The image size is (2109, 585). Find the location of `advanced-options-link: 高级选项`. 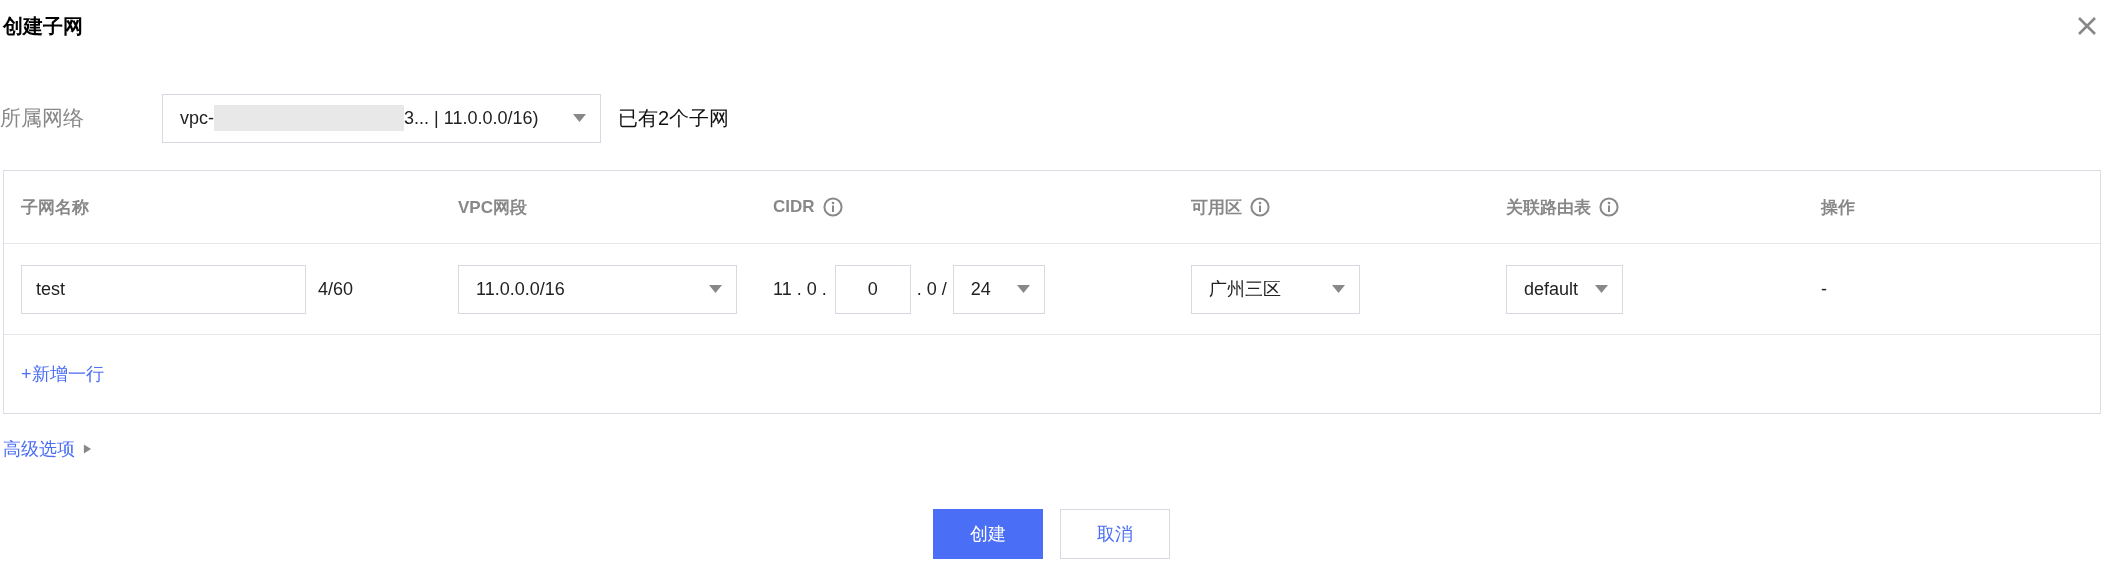

advanced-options-link: 高级选项 is located at coordinates (39, 449).